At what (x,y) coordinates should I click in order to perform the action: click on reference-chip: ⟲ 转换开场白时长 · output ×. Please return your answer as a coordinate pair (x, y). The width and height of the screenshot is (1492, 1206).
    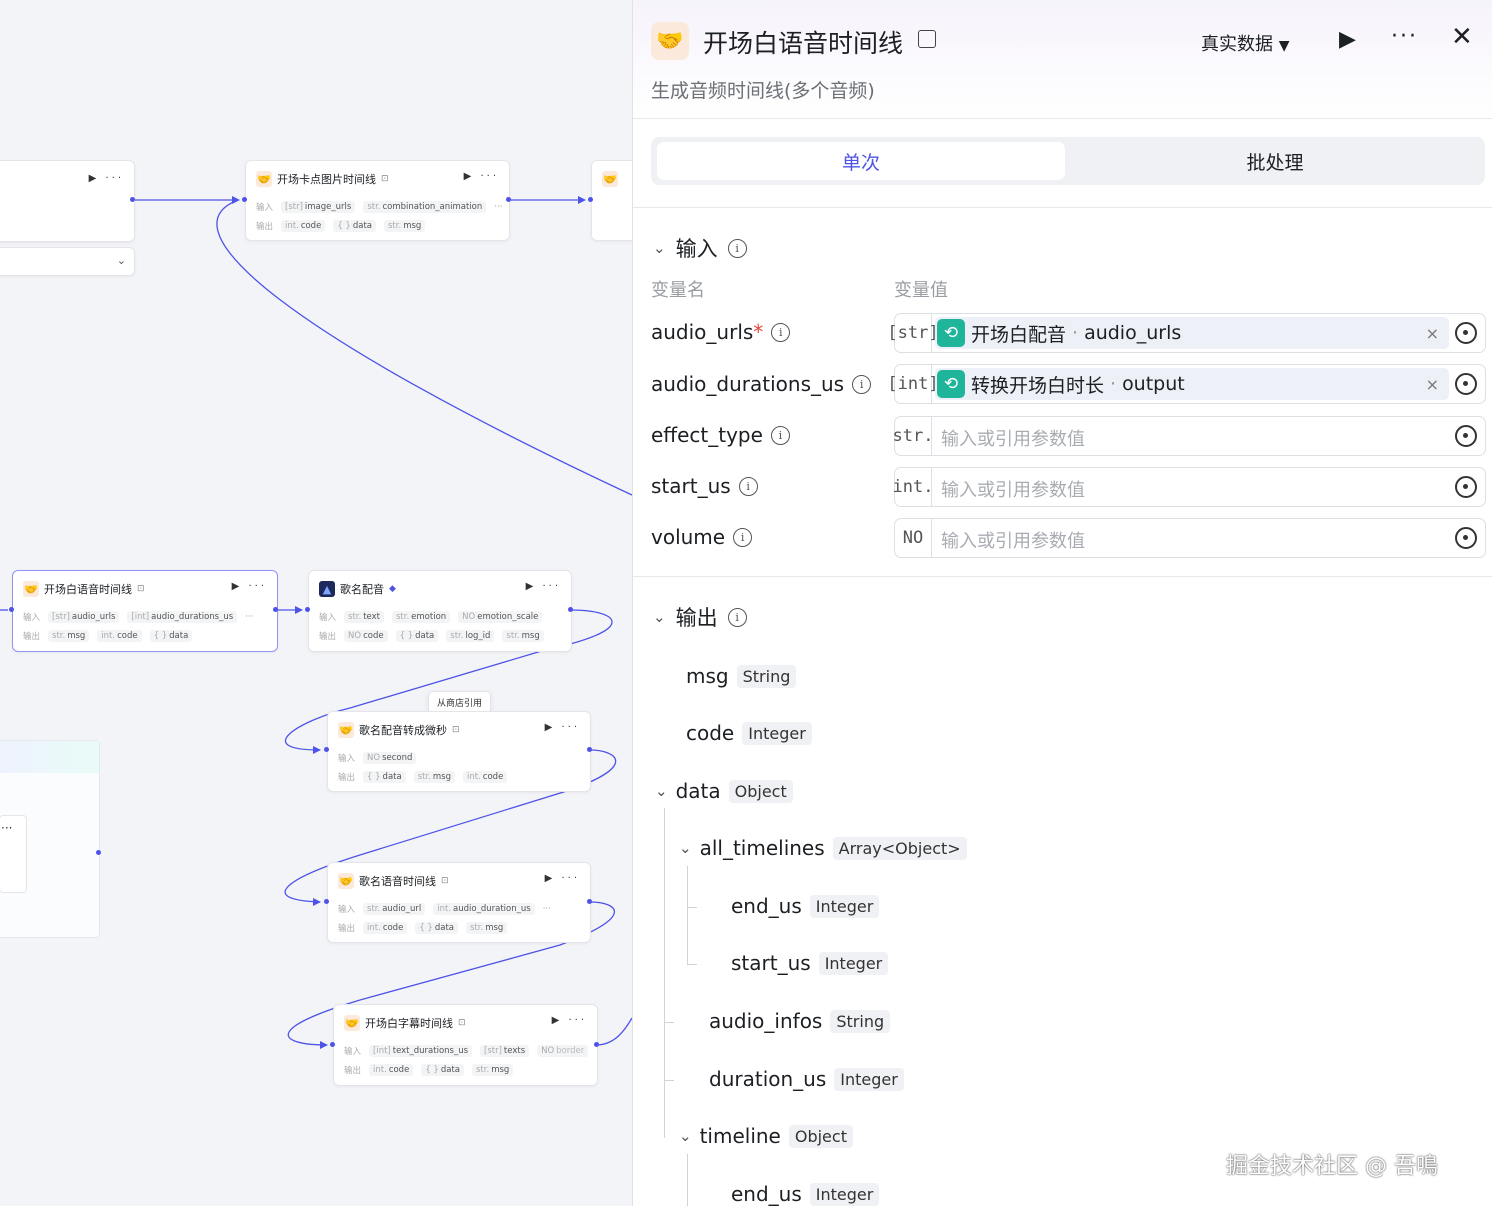
    Looking at the image, I should click on (1192, 384).